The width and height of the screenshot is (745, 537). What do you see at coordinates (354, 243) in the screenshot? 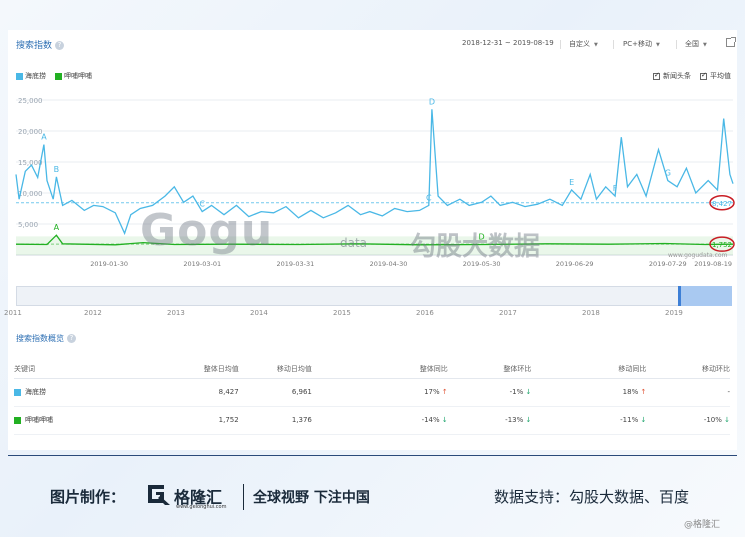
I see `watermark-sub: data` at bounding box center [354, 243].